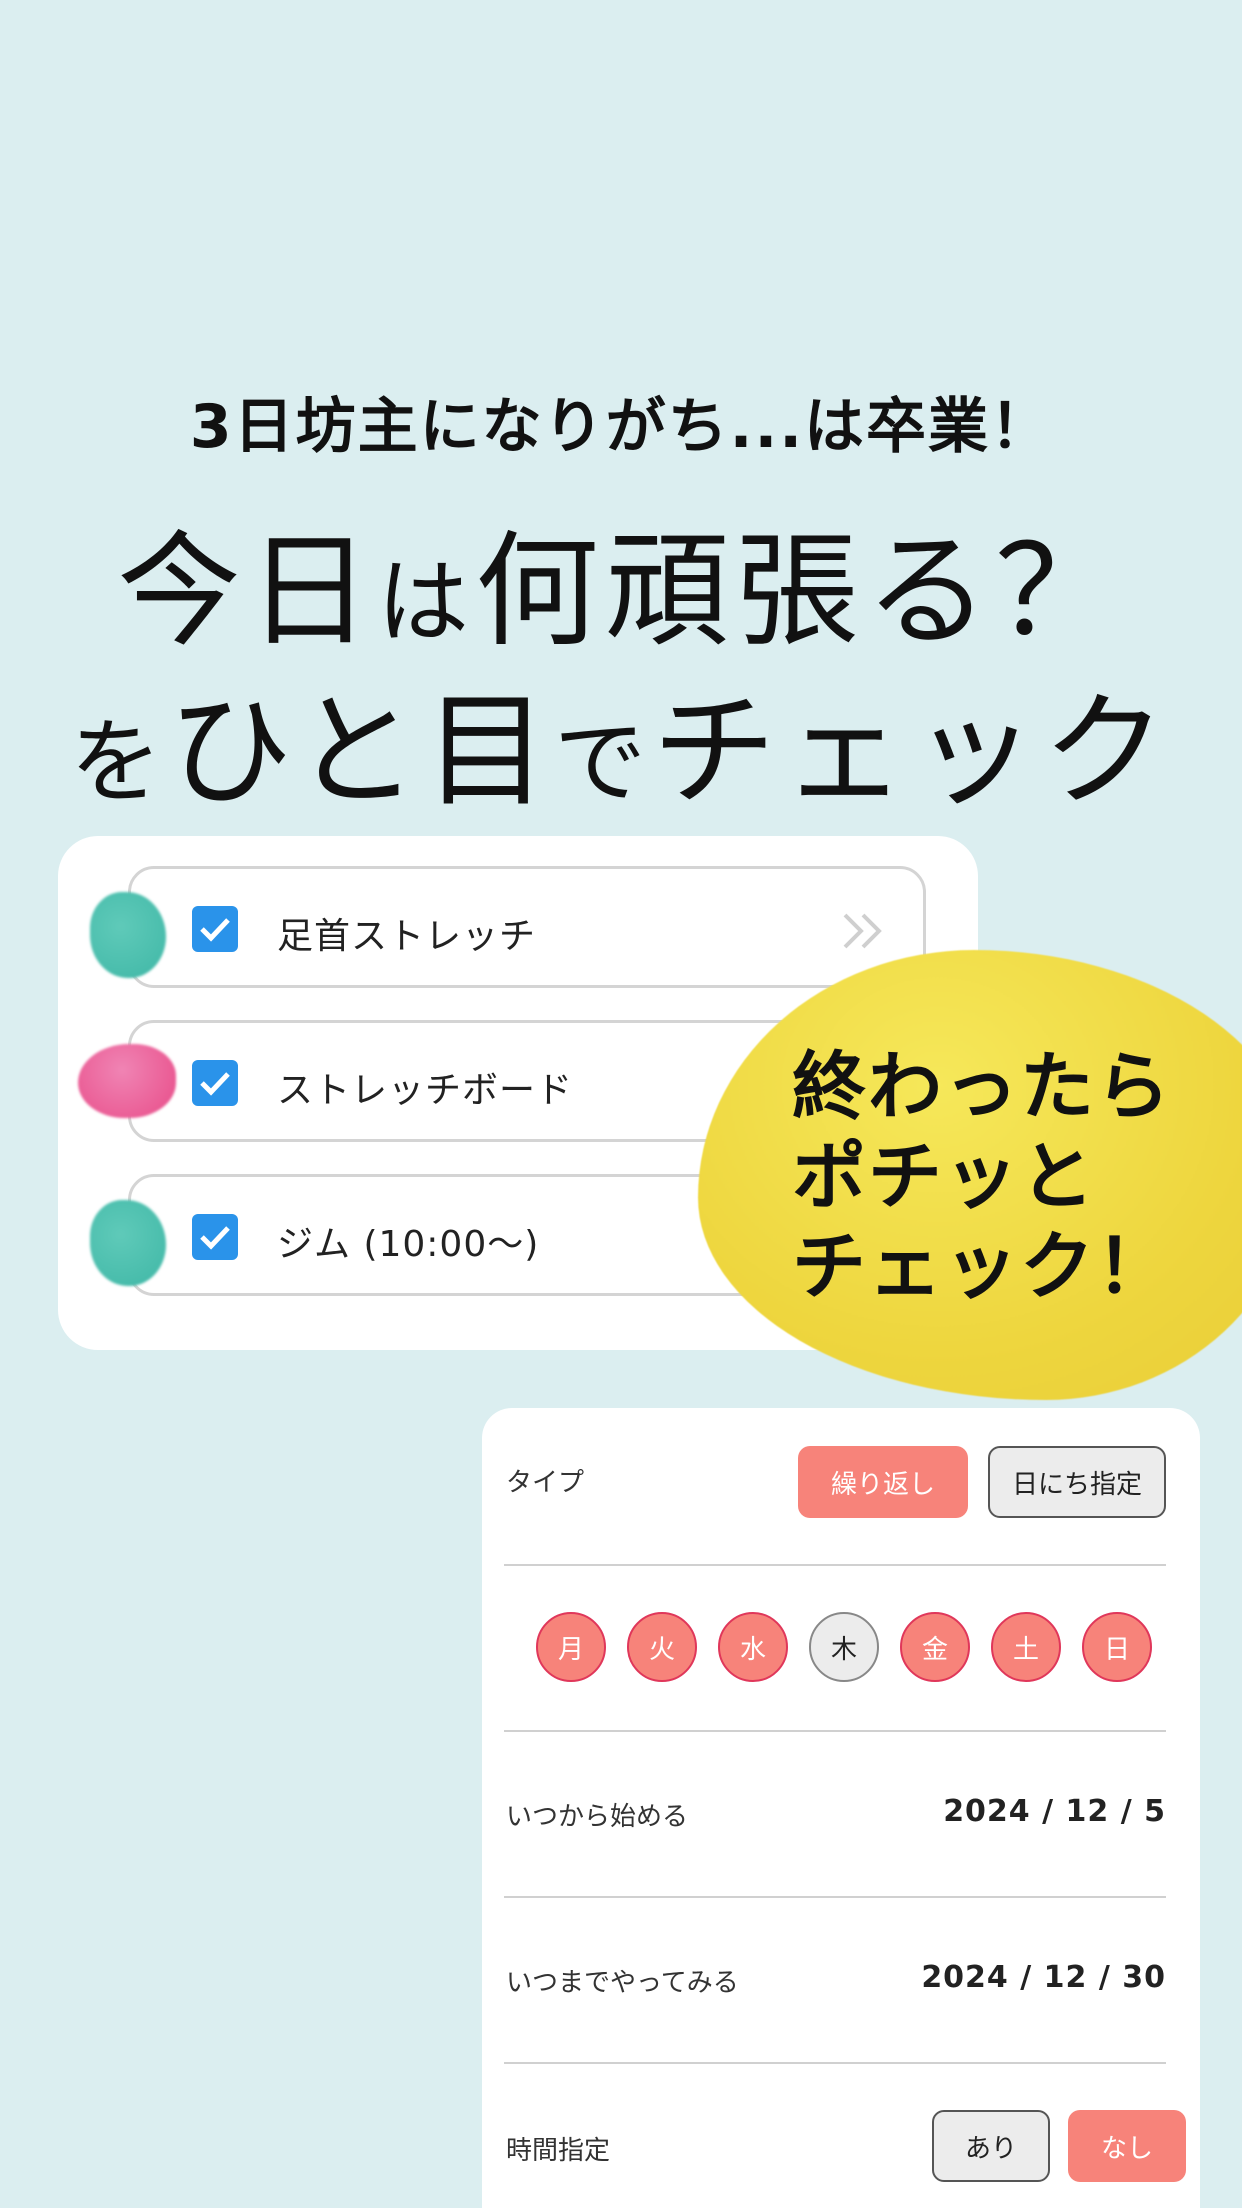 This screenshot has height=2208, width=1242. I want to click on day-sat-toggle: 土, so click(1026, 1647).